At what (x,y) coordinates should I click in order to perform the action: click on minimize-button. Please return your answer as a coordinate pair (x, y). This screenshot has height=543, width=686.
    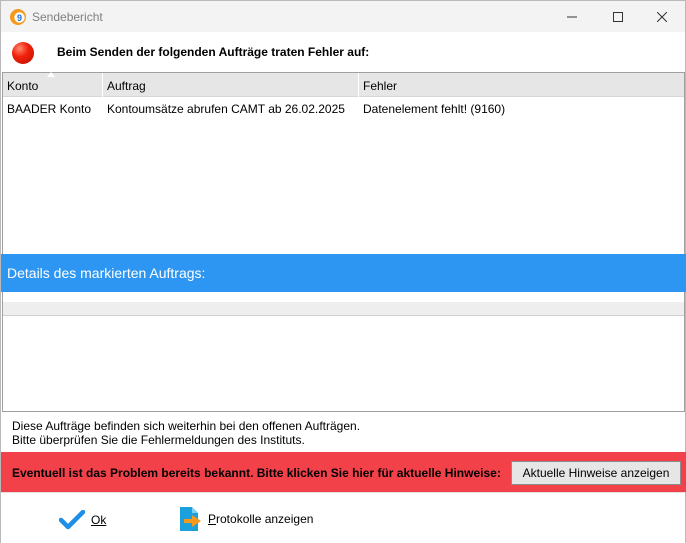
    Looking at the image, I should click on (572, 16).